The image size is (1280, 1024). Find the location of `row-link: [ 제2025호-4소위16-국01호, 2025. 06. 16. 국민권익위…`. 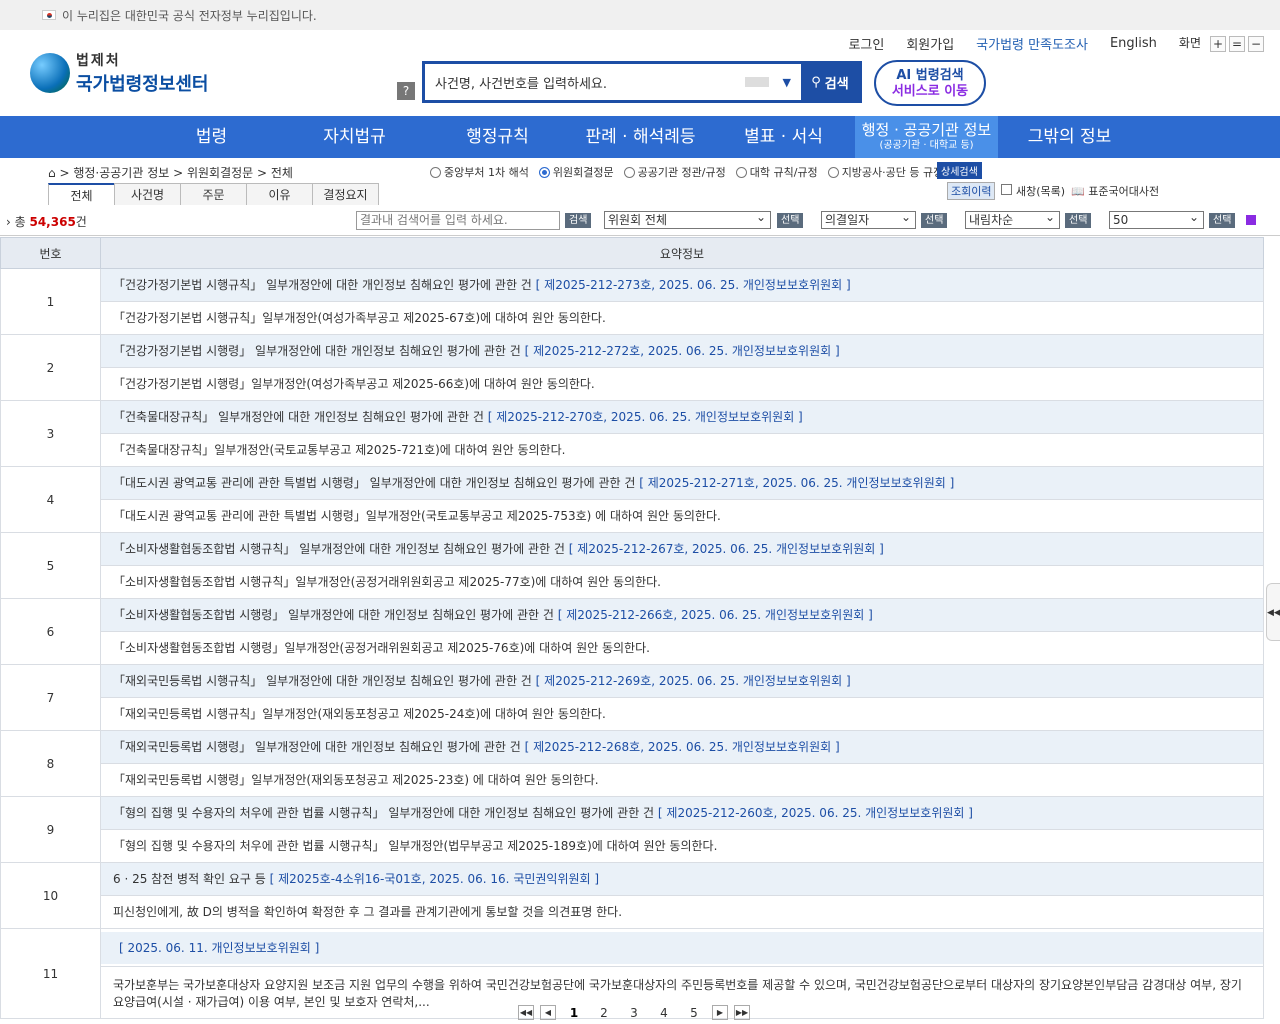

row-link: [ 제2025호-4소위16-국01호, 2025. 06. 16. 국민권익위… is located at coordinates (434, 879).